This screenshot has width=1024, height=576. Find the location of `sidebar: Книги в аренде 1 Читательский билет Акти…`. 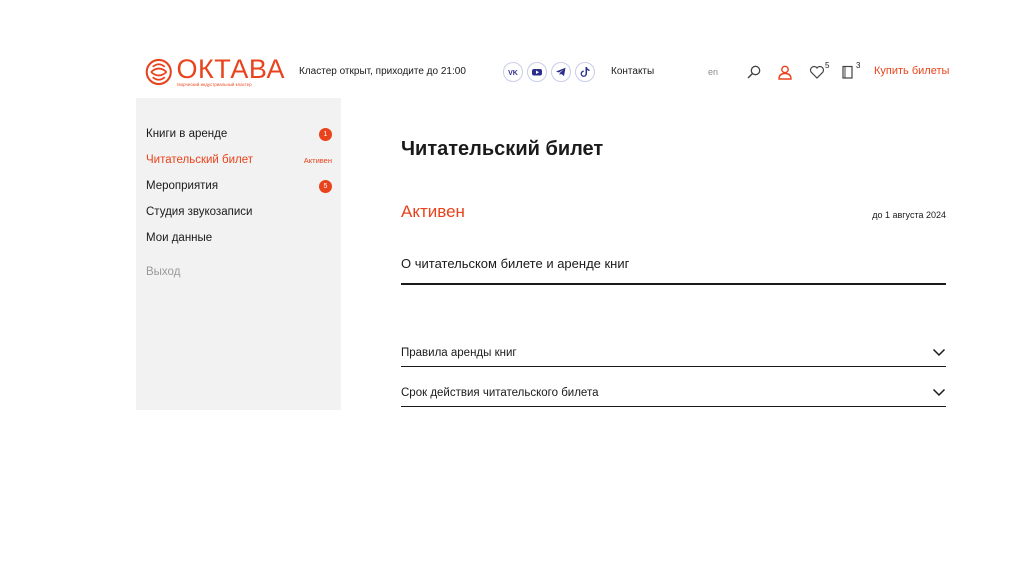

sidebar: Книги в аренде 1 Читательский билет Акти… is located at coordinates (238, 254).